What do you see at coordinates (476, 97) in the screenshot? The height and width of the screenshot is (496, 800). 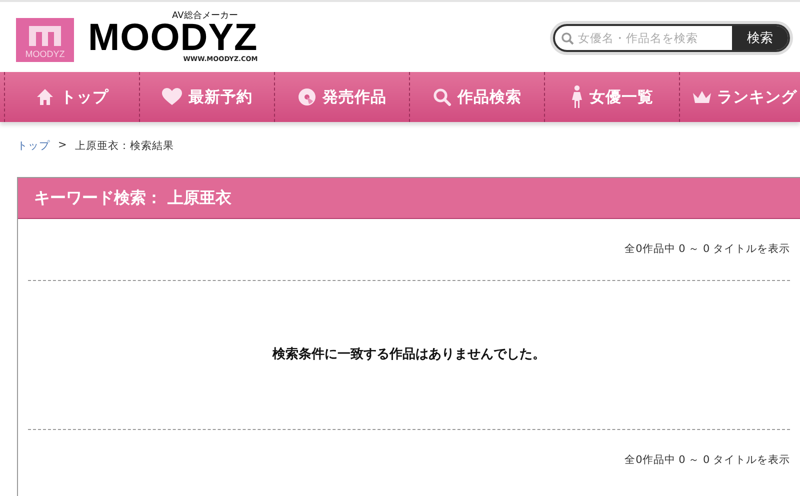 I see `nav-item: 作品検索` at bounding box center [476, 97].